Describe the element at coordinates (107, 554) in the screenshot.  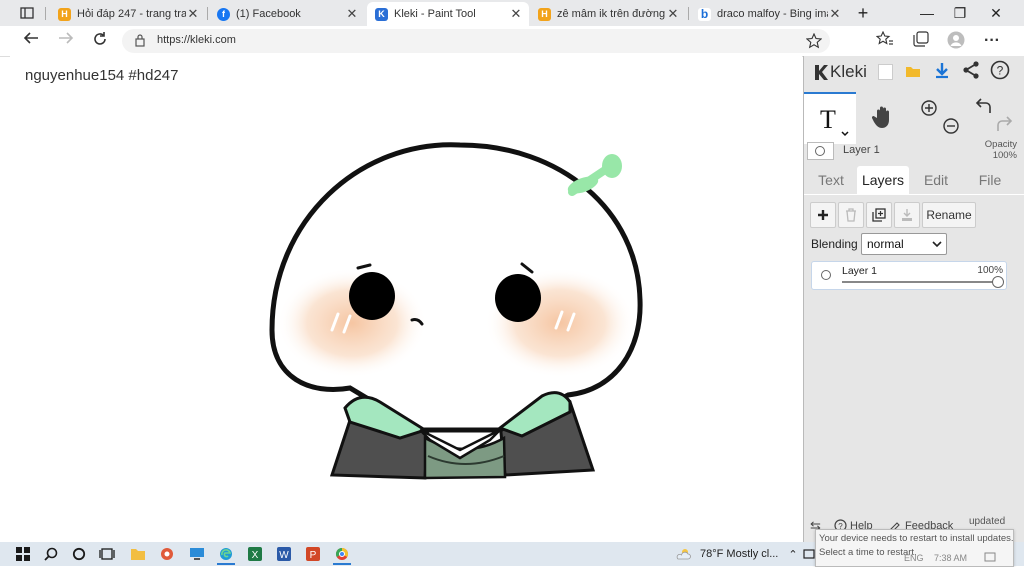
I see `task-view-icon` at that location.